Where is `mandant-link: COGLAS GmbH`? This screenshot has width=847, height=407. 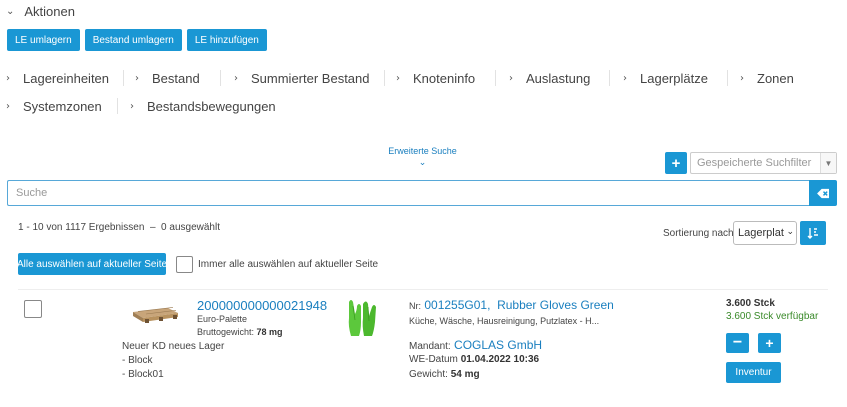
mandant-link: COGLAS GmbH is located at coordinates (498, 345).